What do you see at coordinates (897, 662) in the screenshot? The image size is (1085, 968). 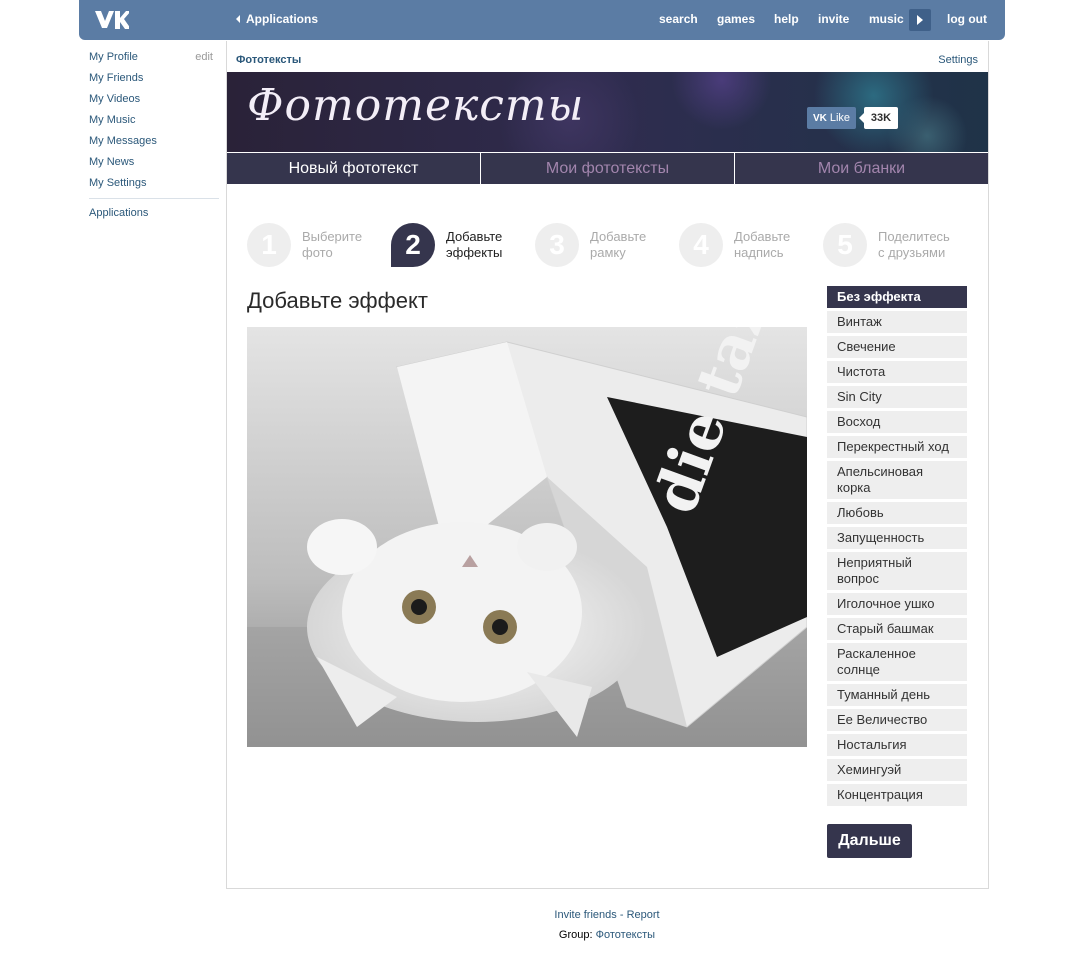 I see `effect-hot-sun: Раскаленное солнце` at bounding box center [897, 662].